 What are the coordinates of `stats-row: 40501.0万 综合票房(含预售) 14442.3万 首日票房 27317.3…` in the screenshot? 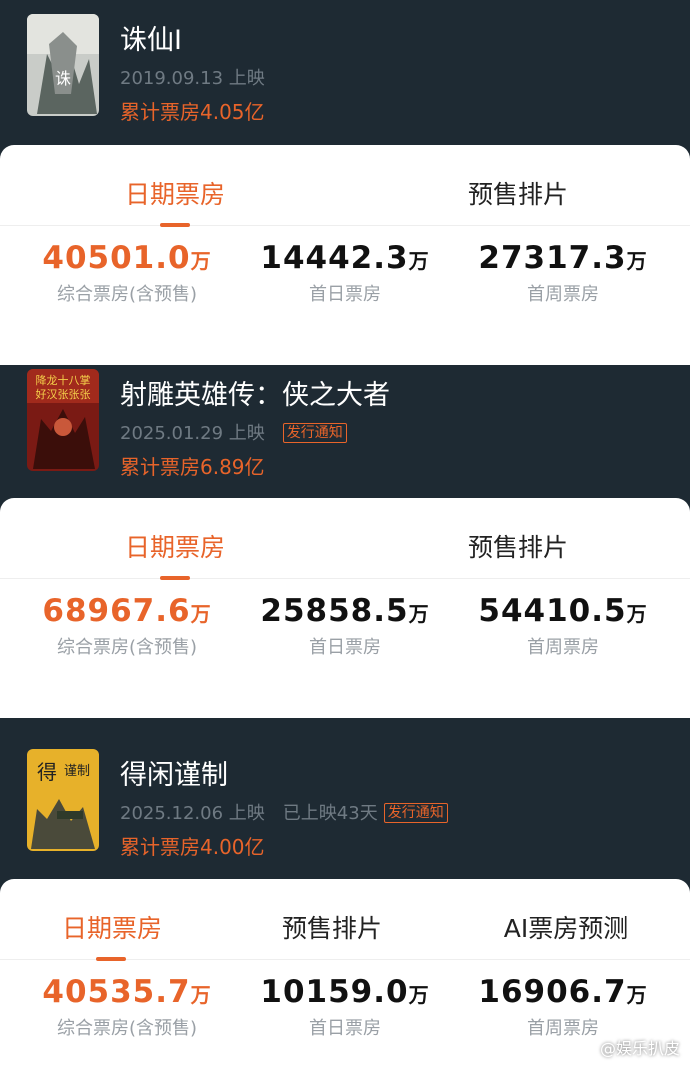 It's located at (345, 297).